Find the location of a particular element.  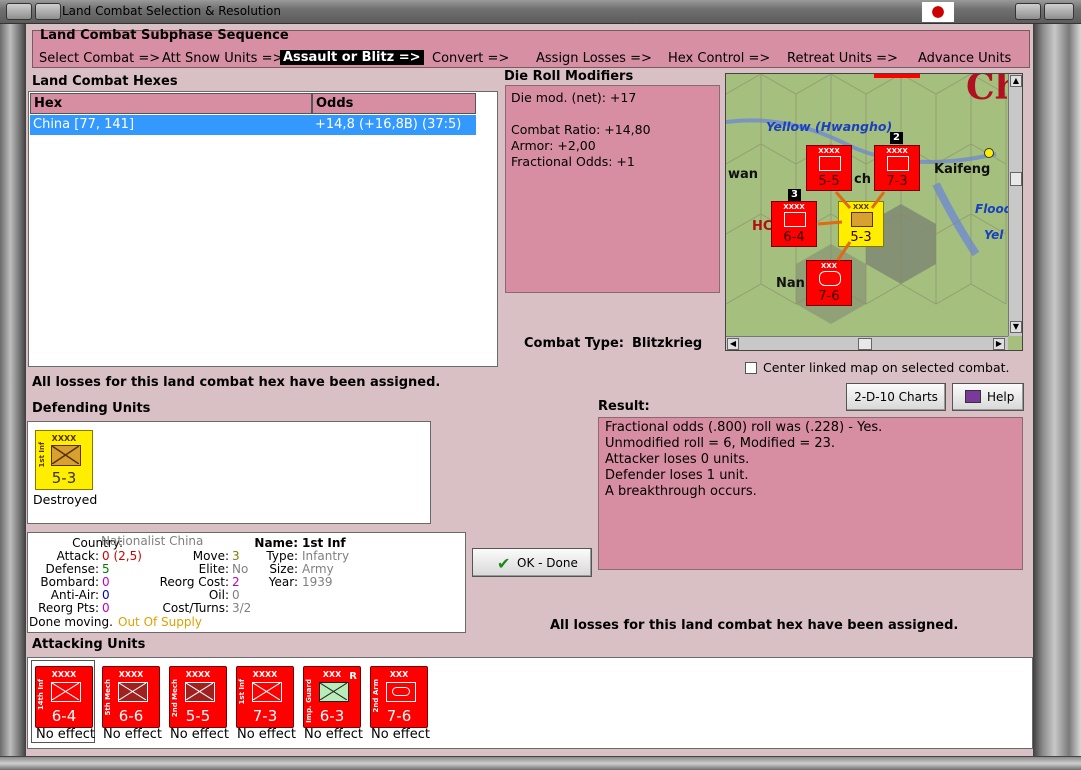

unit-name: 14th Inf is located at coordinates (41, 695).